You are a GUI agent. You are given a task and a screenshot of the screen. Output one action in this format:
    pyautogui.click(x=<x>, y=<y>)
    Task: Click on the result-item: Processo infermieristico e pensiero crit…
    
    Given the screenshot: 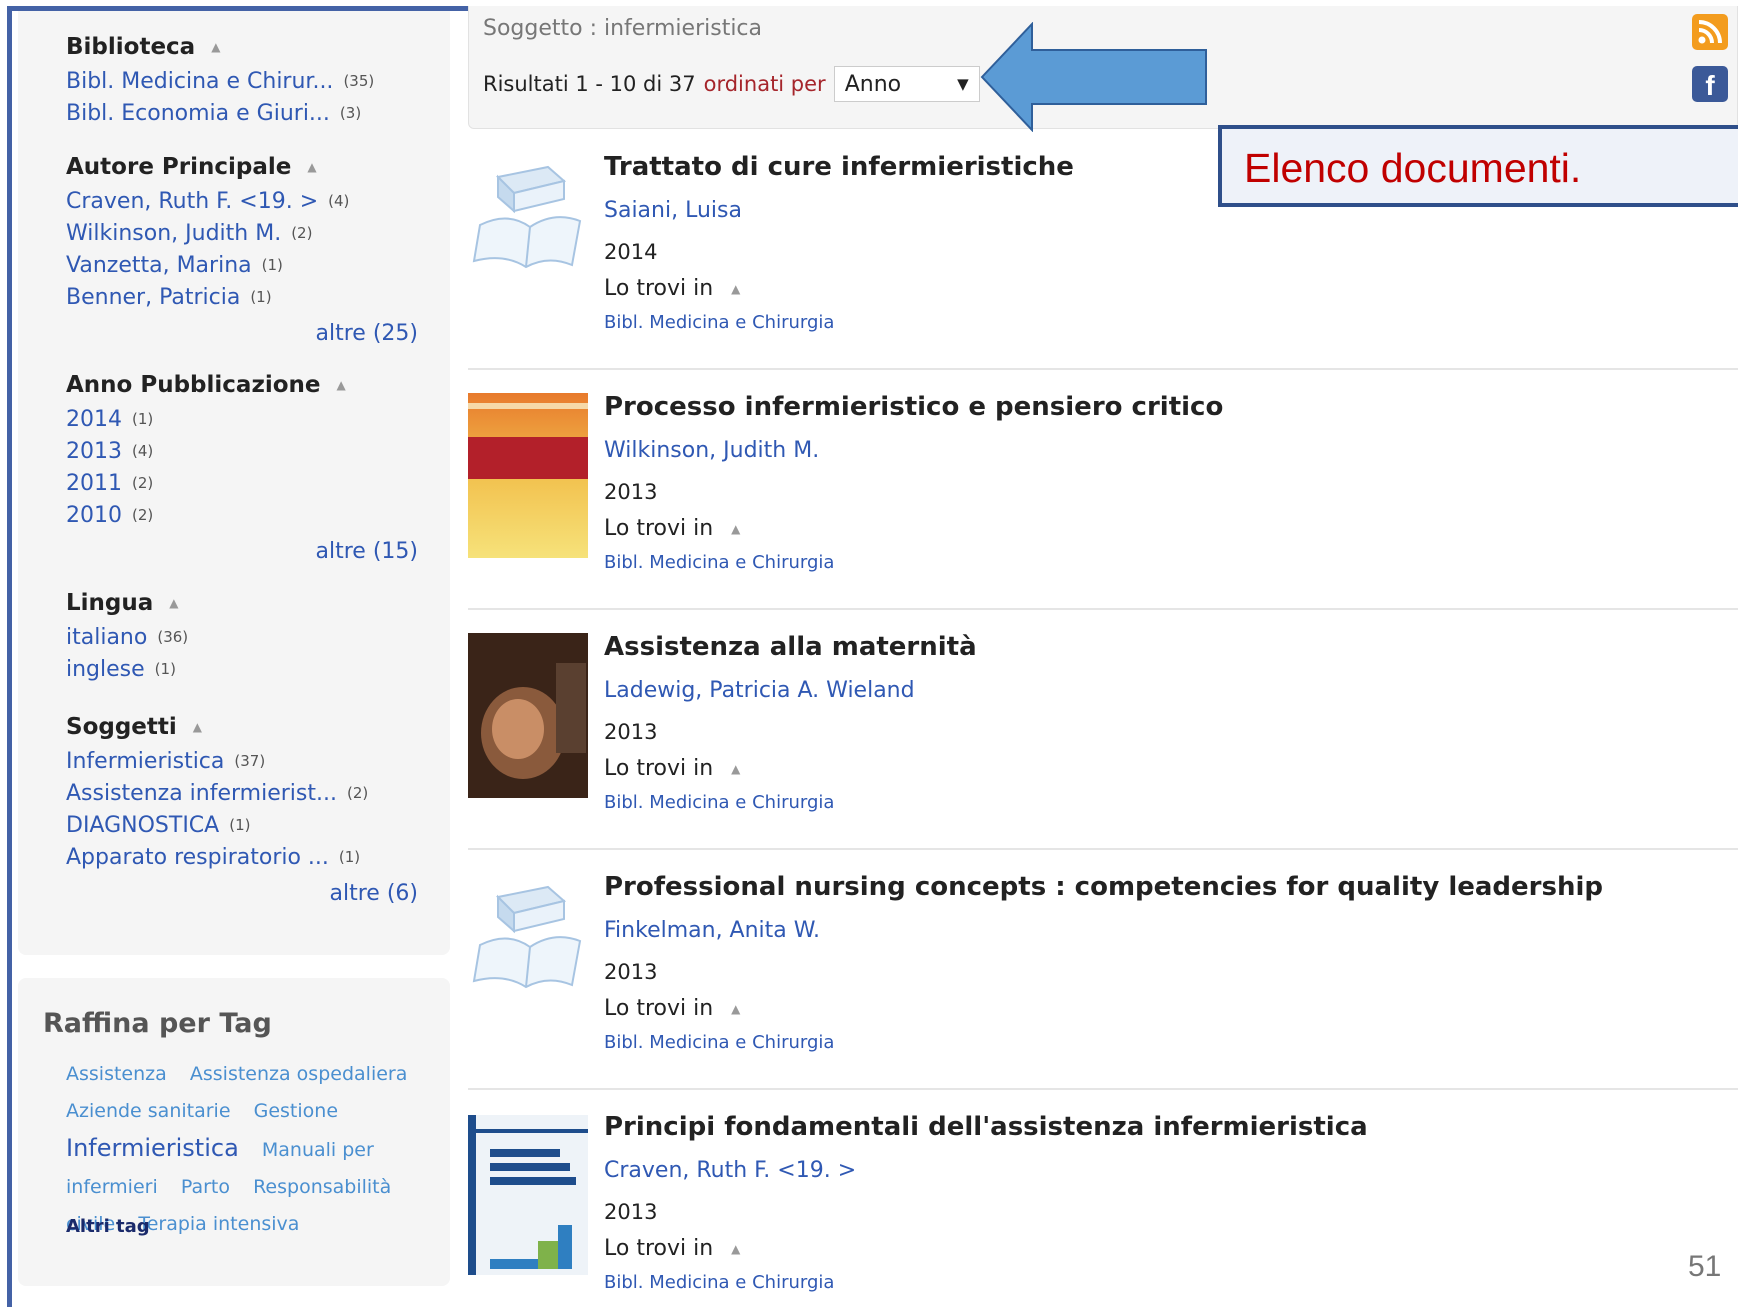 What is the action you would take?
    pyautogui.click(x=1103, y=490)
    